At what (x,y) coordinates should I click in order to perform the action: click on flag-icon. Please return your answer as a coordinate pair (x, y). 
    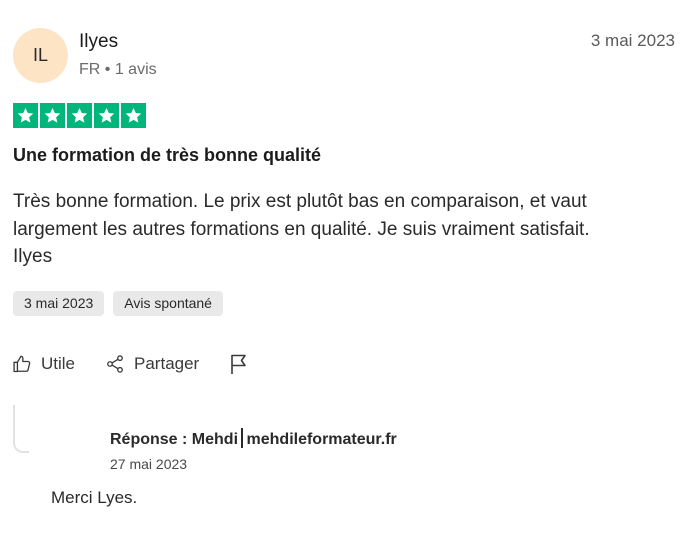
    Looking at the image, I should click on (239, 364).